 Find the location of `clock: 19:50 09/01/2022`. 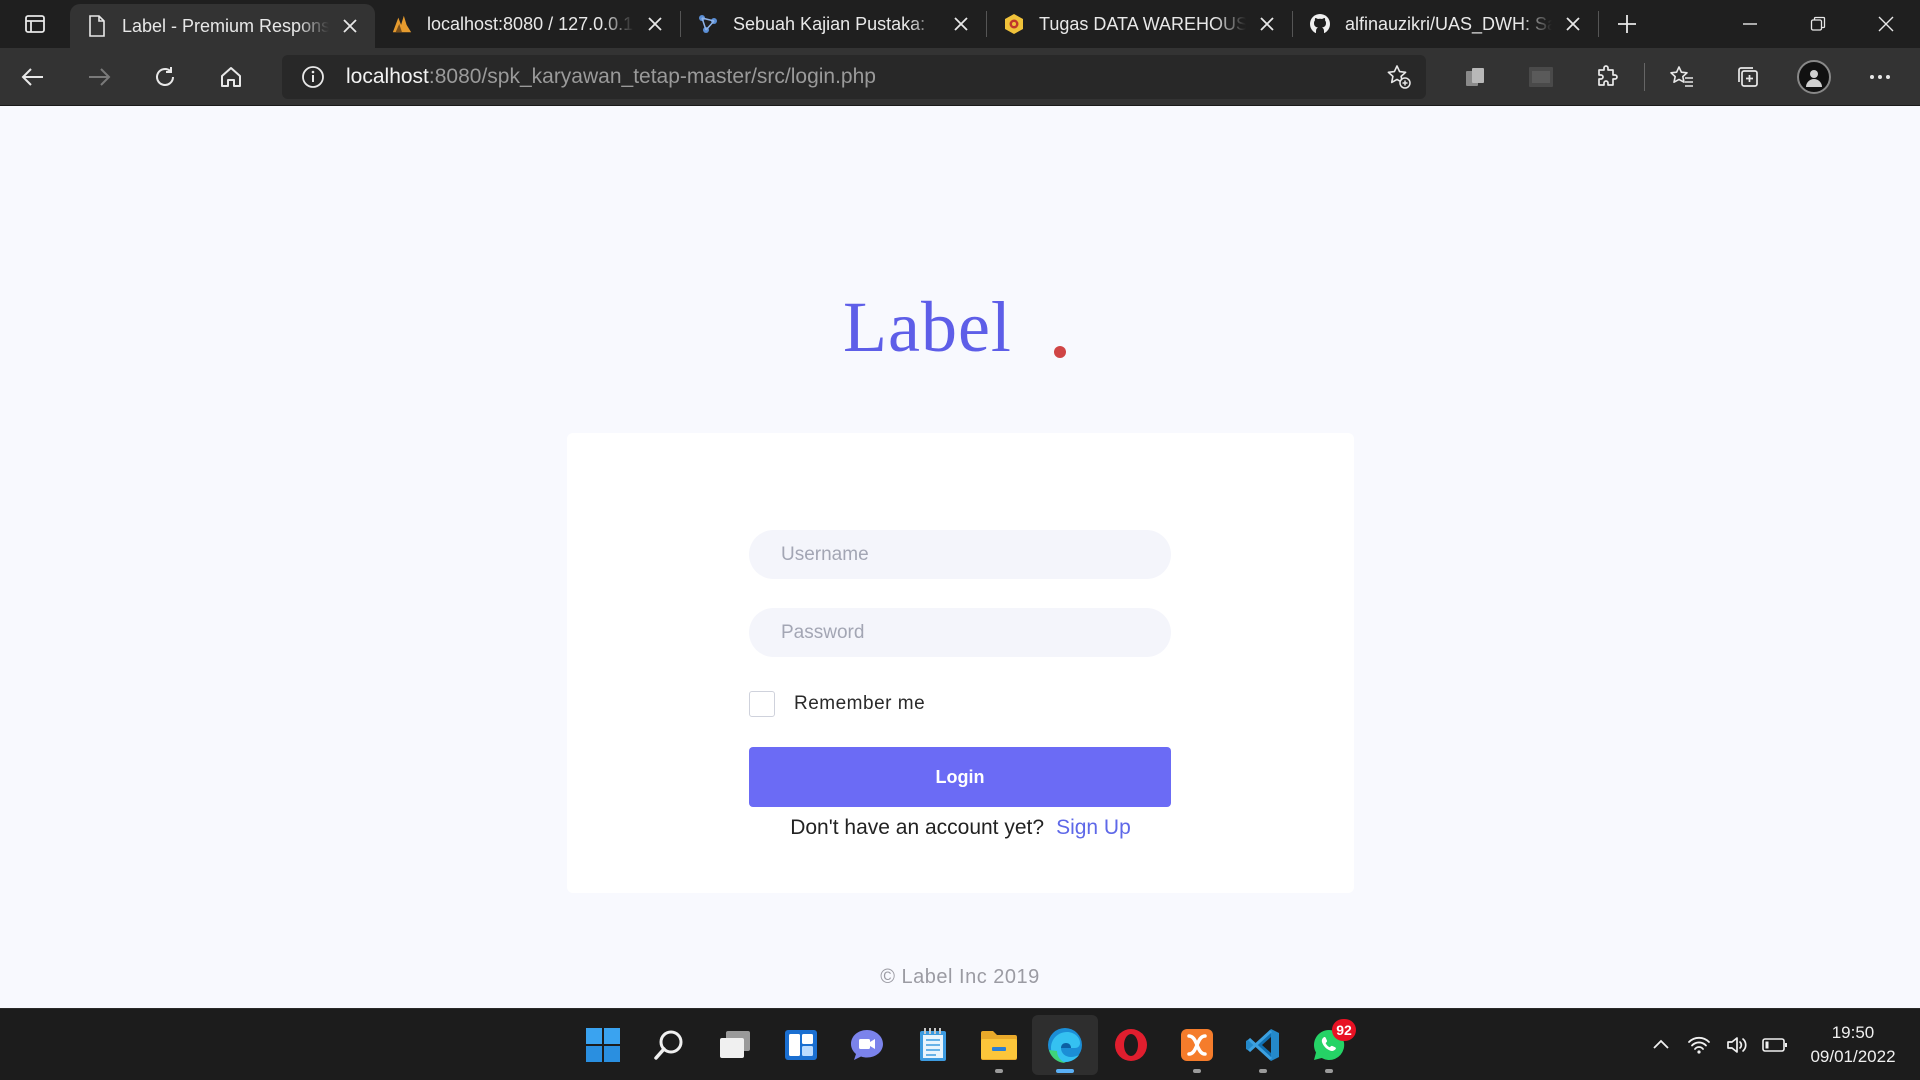

clock: 19:50 09/01/2022 is located at coordinates (1853, 1045).